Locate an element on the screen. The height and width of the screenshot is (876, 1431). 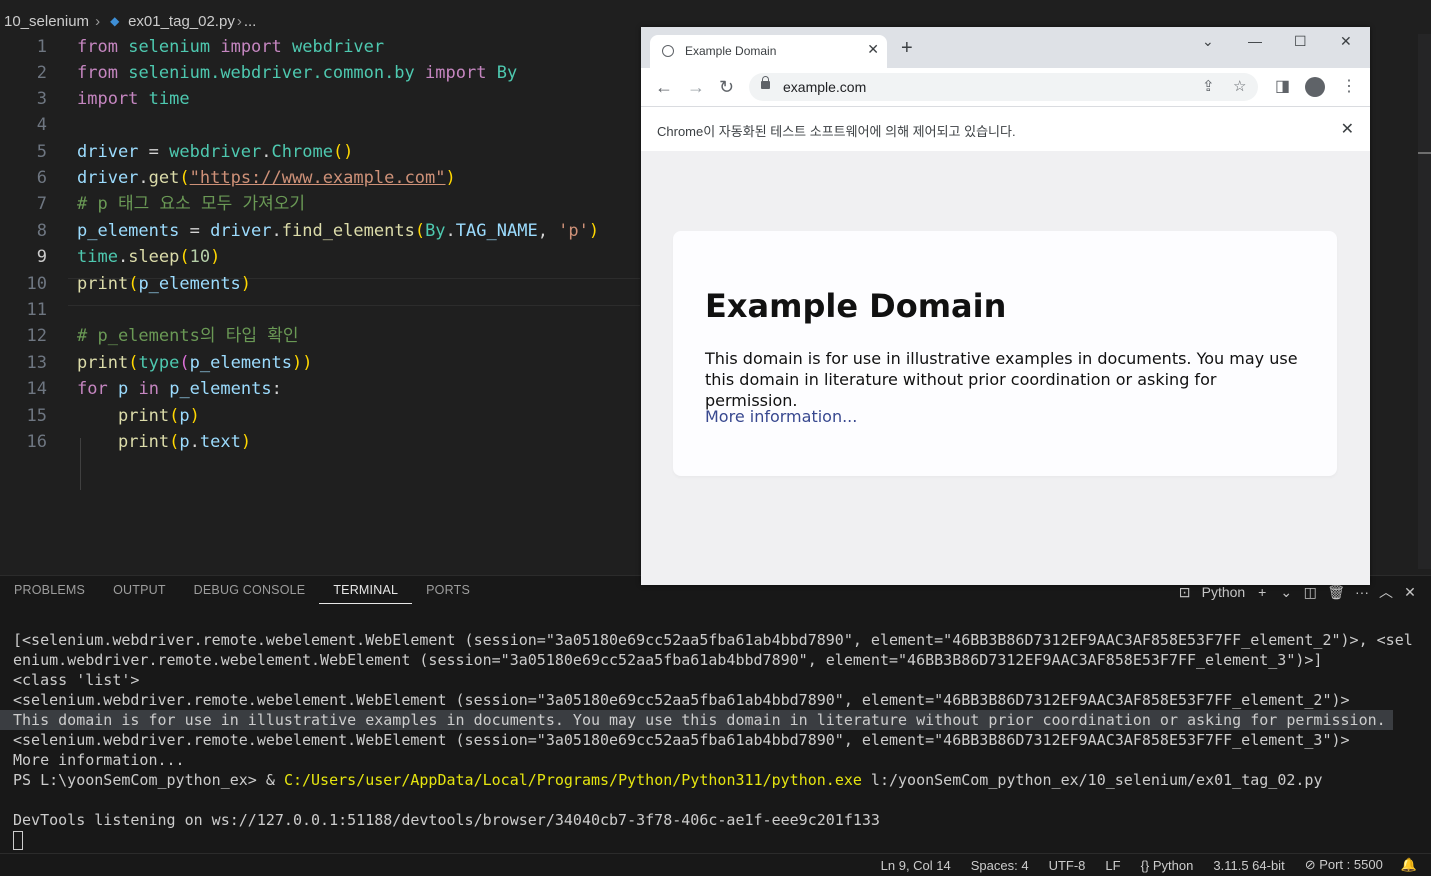
chevron-right-icon: › is located at coordinates (239, 21).